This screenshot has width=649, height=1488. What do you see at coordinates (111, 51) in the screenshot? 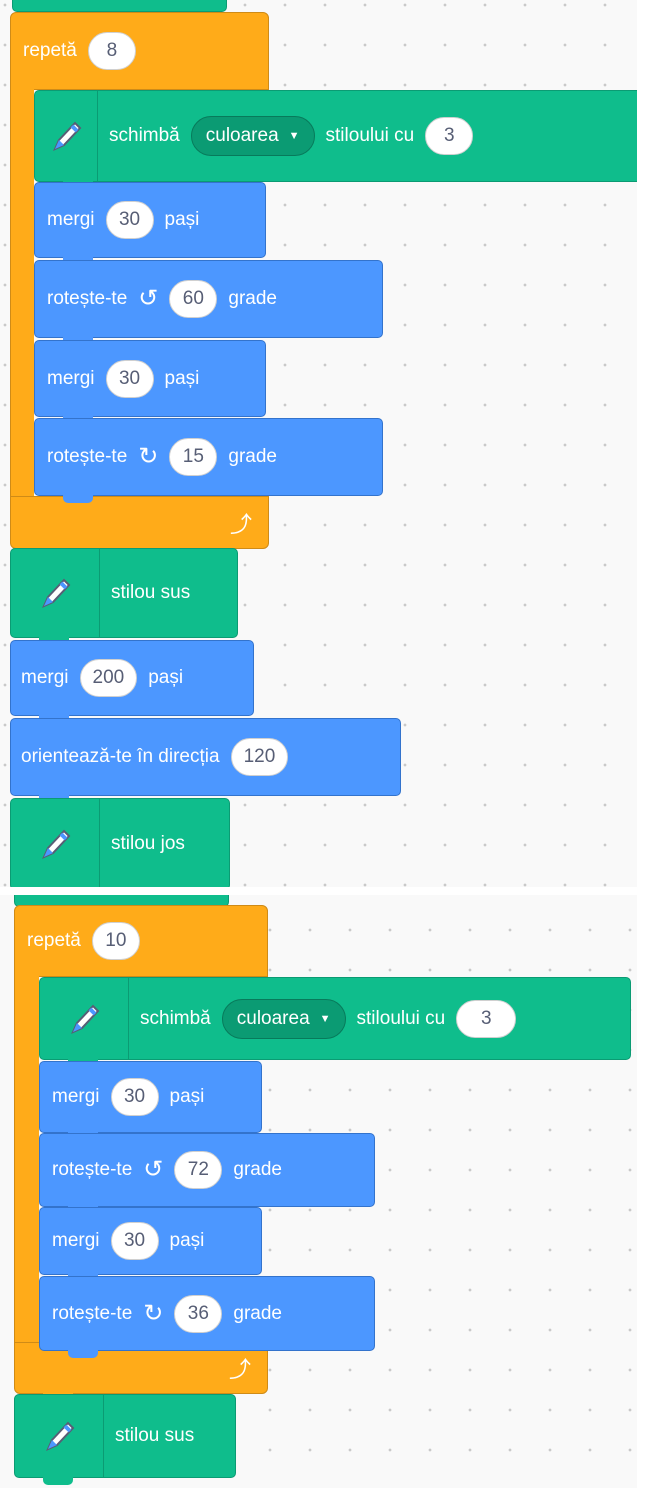
I see `repeat-count-input: 8` at bounding box center [111, 51].